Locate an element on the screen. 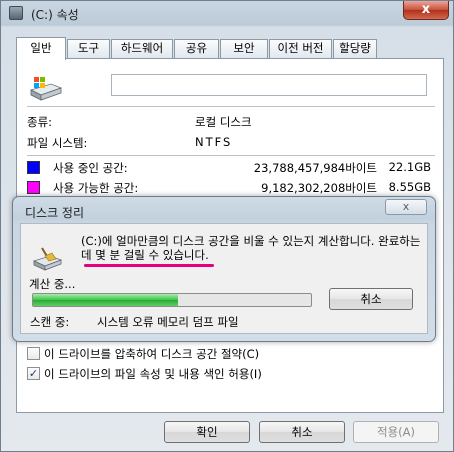 This screenshot has width=454, height=452. dialog-close-button: x is located at coordinates (406, 207).